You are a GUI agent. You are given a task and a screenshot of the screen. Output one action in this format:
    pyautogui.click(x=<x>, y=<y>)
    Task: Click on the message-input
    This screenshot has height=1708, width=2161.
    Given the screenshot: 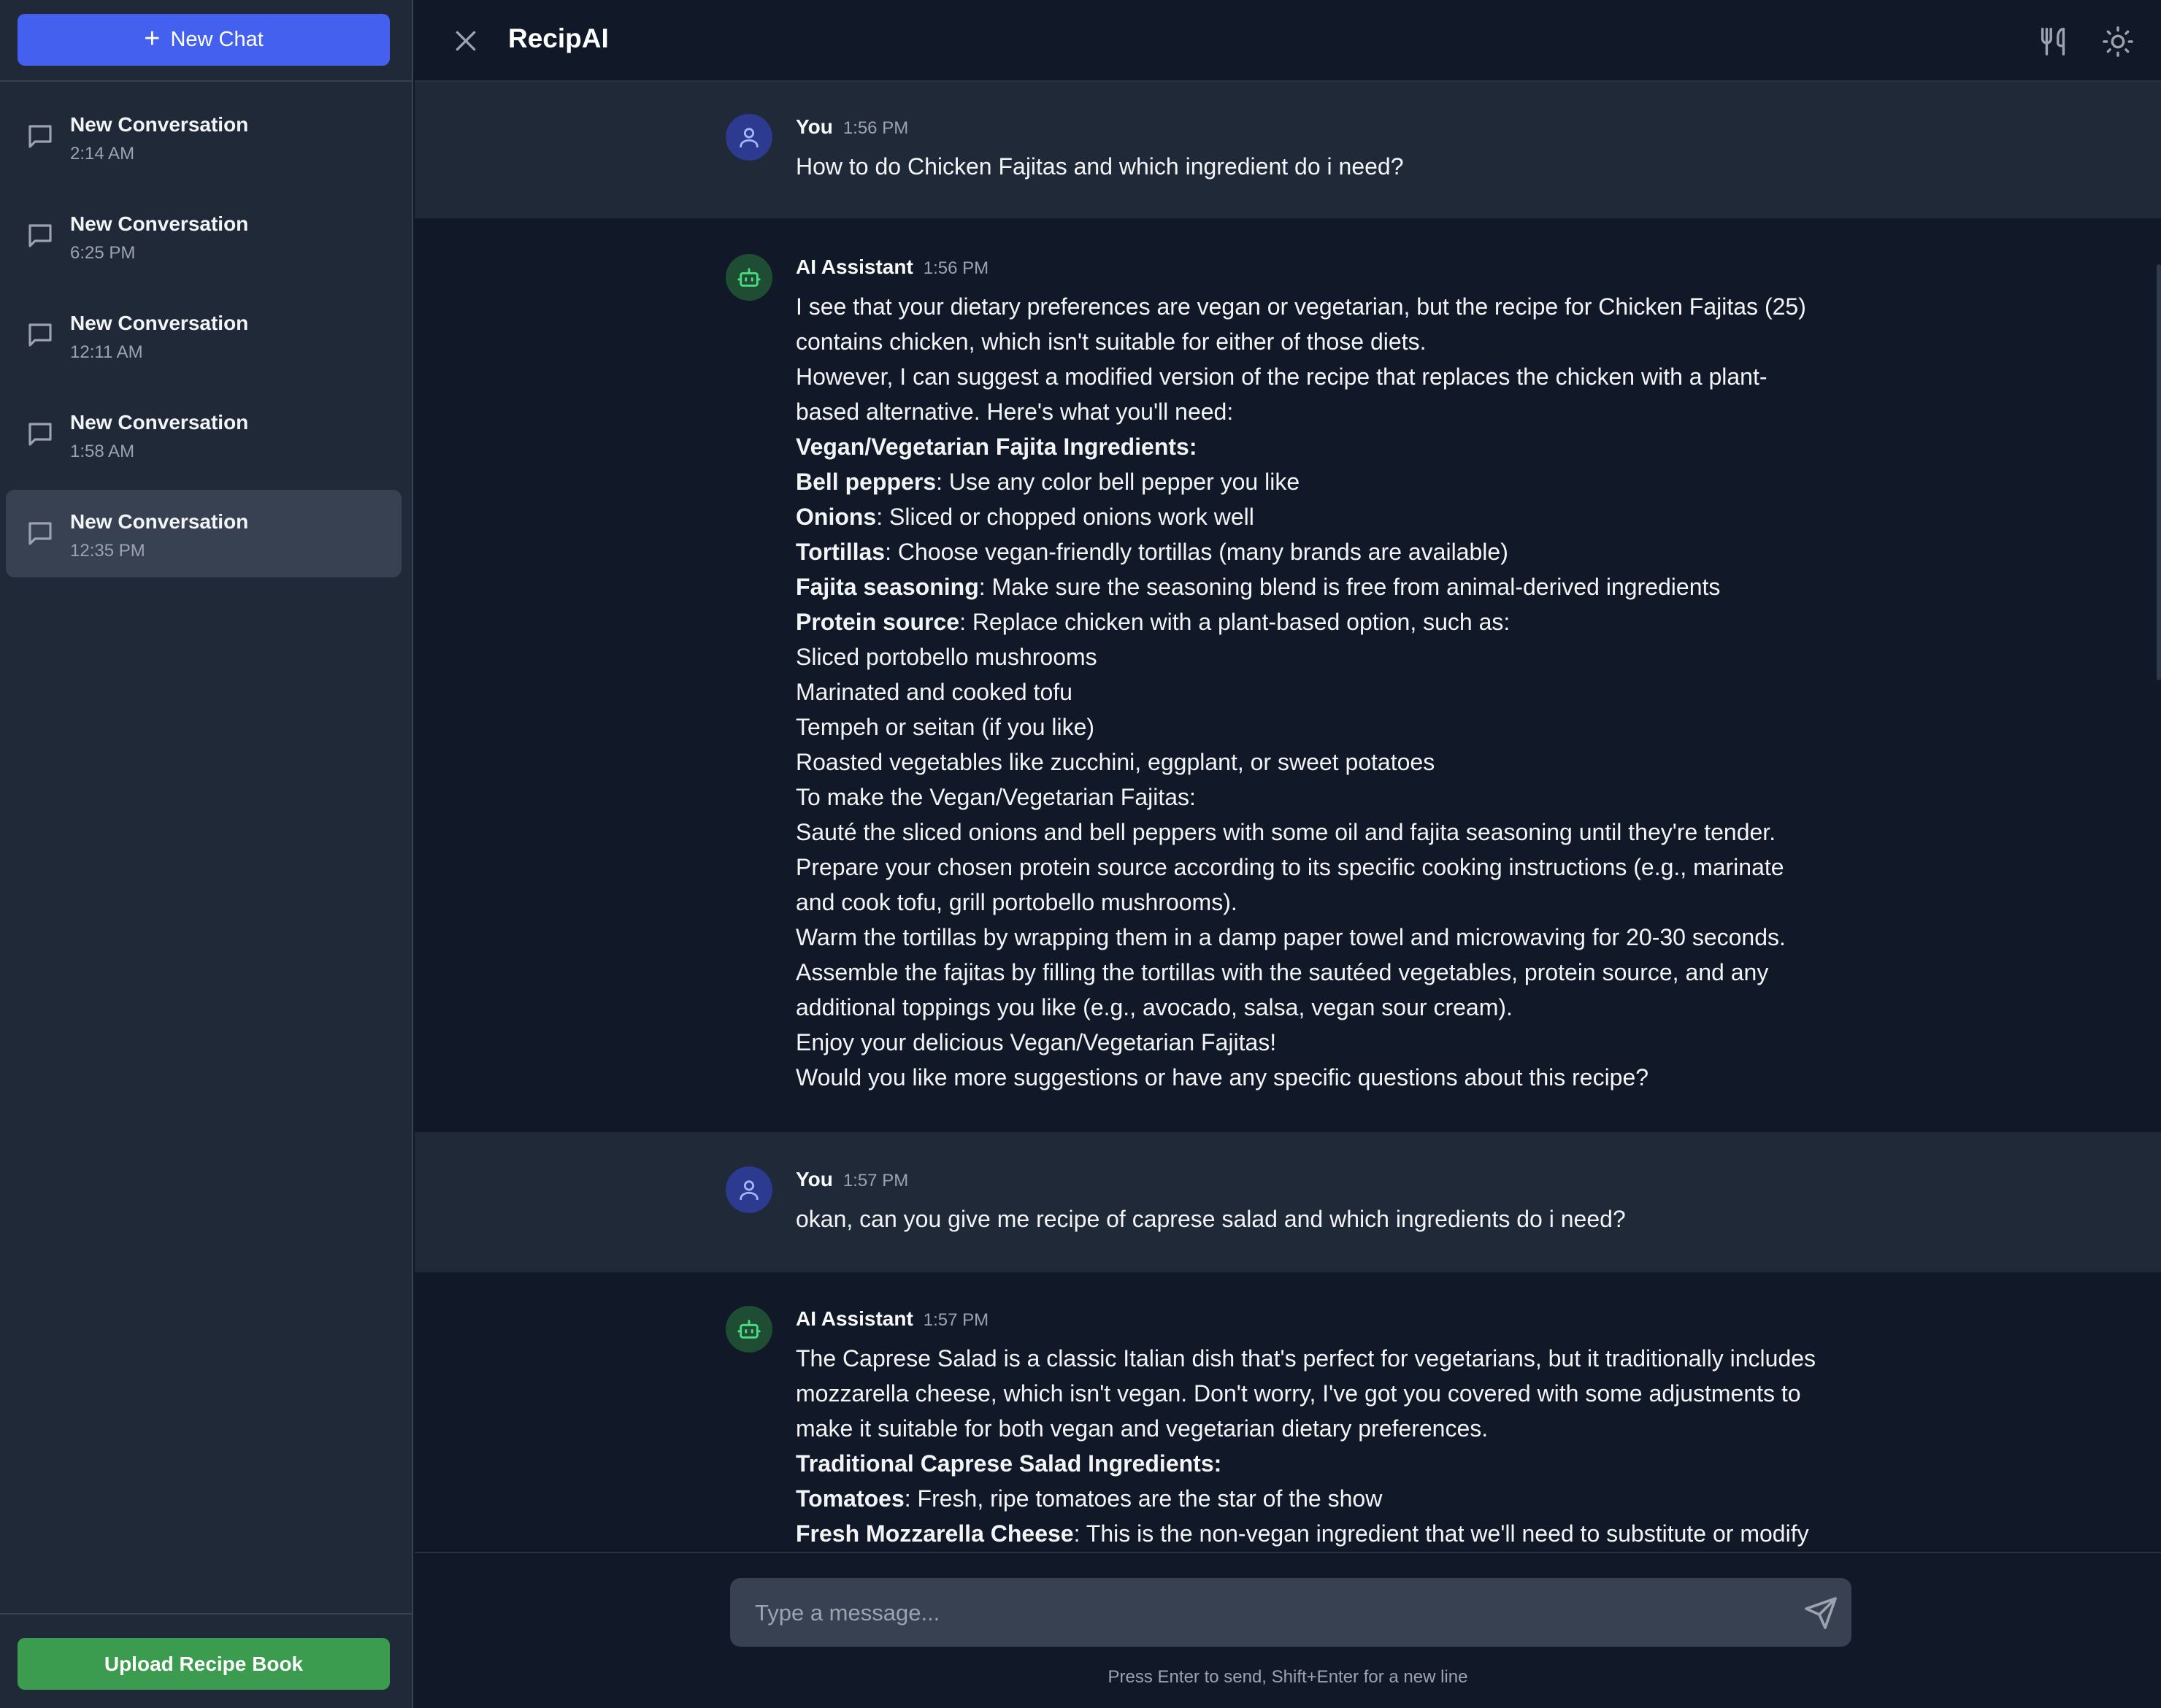 What is the action you would take?
    pyautogui.click(x=1265, y=1613)
    